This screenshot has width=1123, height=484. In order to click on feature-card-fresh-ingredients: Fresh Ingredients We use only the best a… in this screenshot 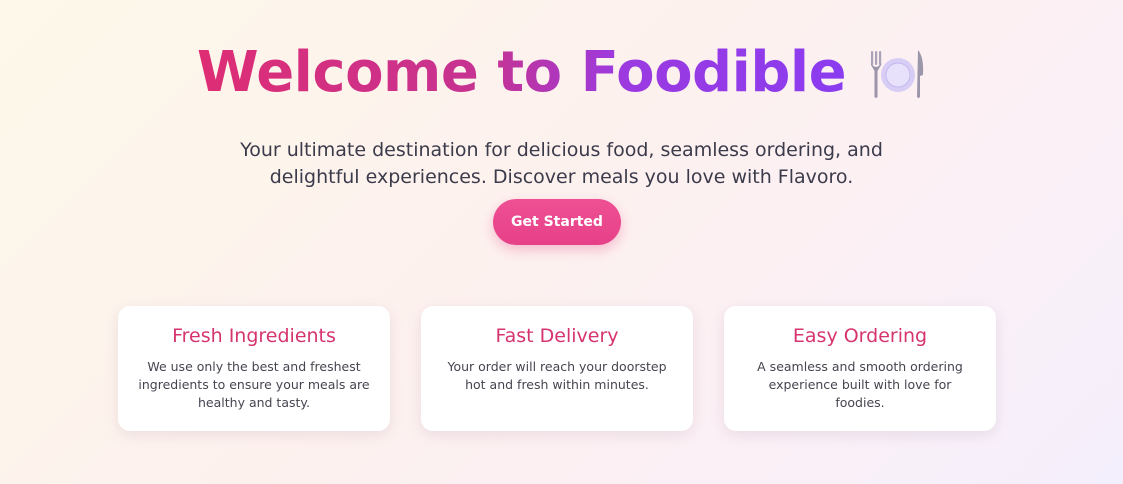, I will do `click(254, 368)`.